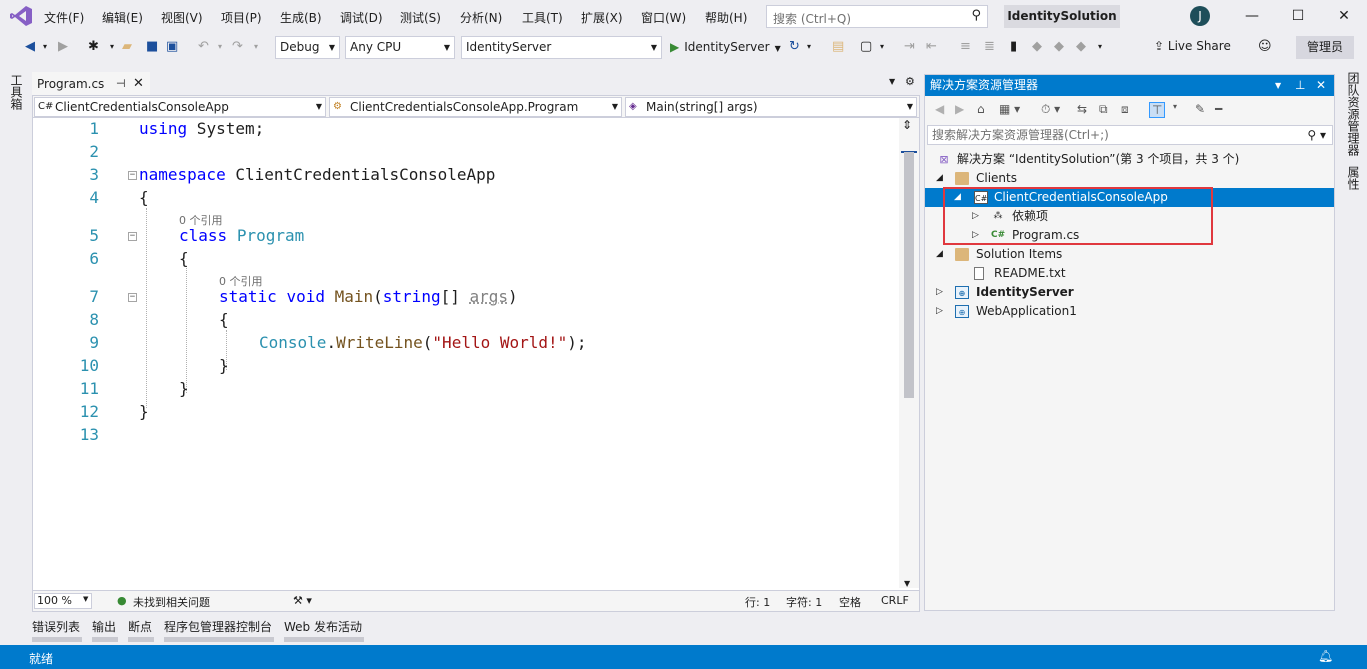  I want to click on collapse-all-icon: ⧉, so click(1103, 109).